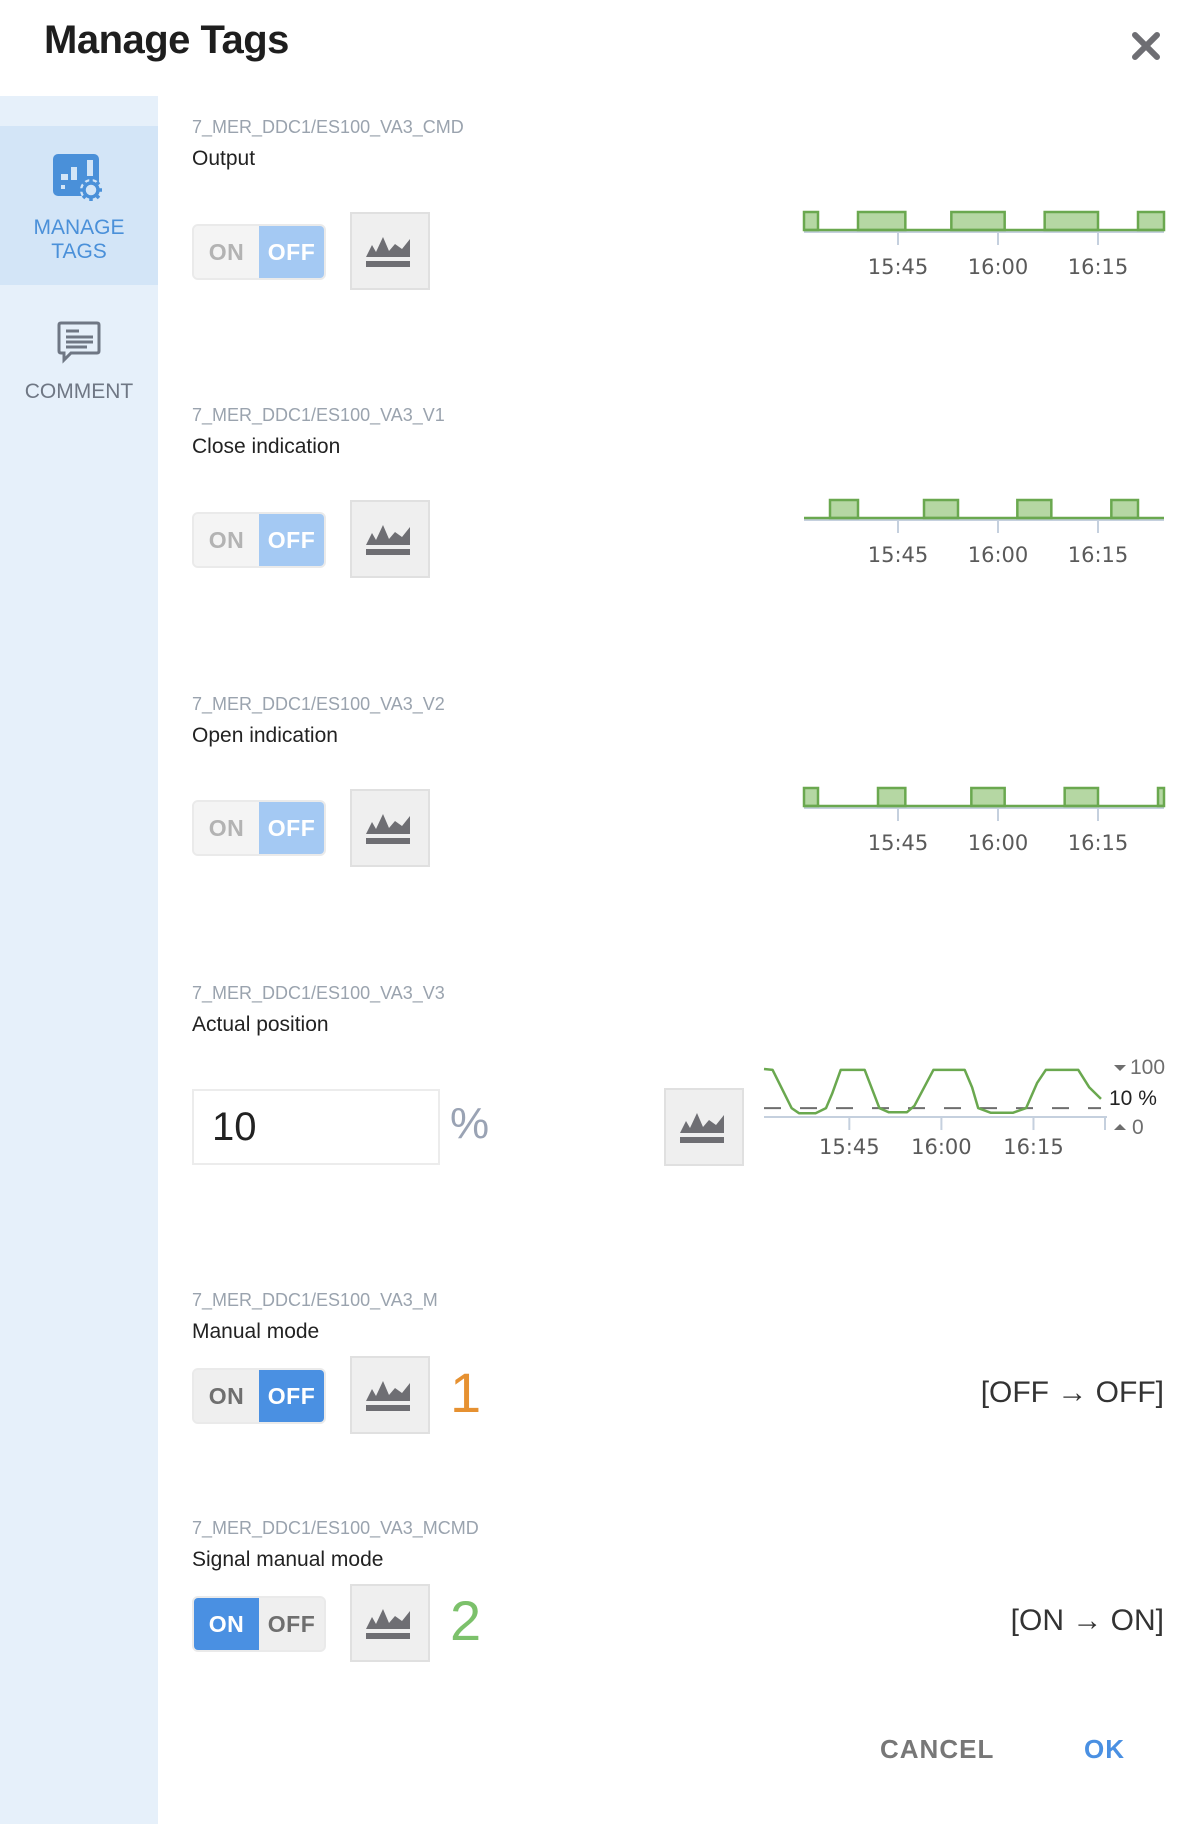 Image resolution: width=1192 pixels, height=1824 pixels. Describe the element at coordinates (1120, 1127) in the screenshot. I see `min-marker-icon` at that location.